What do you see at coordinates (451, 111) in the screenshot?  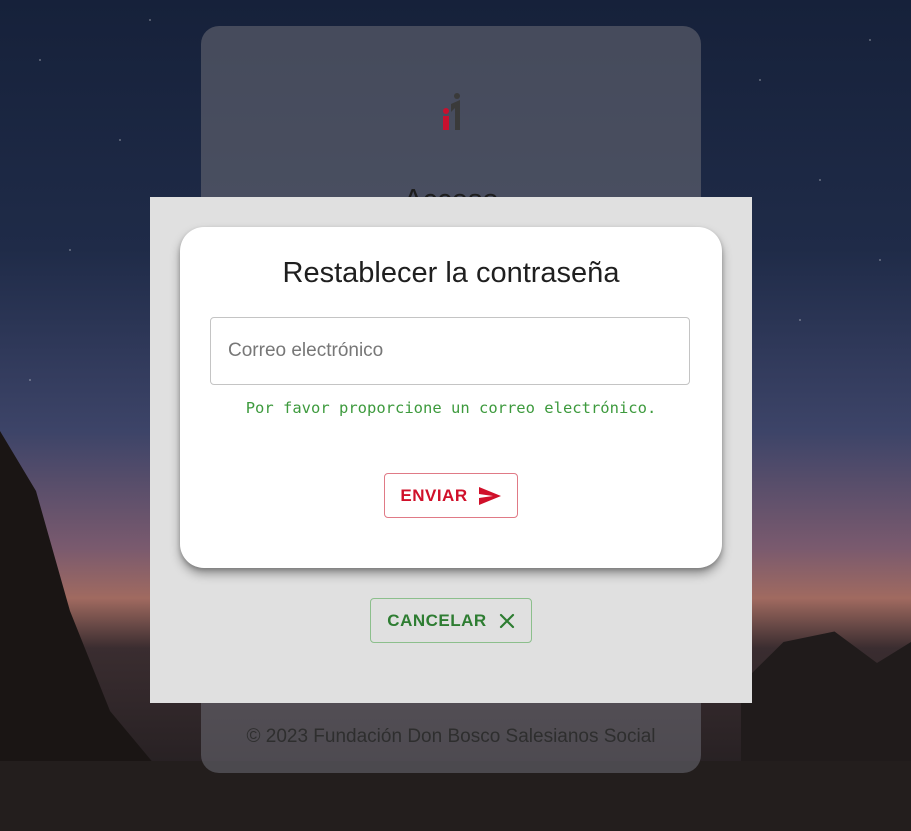 I see `brand-logo-icon` at bounding box center [451, 111].